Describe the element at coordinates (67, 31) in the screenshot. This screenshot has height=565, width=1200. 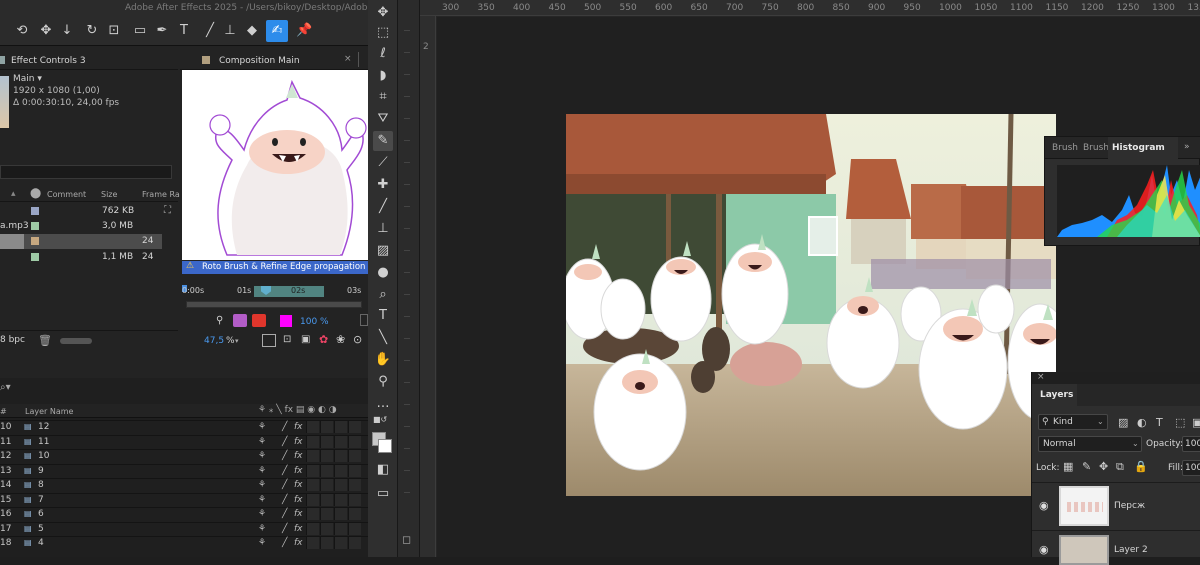
I see `move-down-tool-icon: ↓` at that location.